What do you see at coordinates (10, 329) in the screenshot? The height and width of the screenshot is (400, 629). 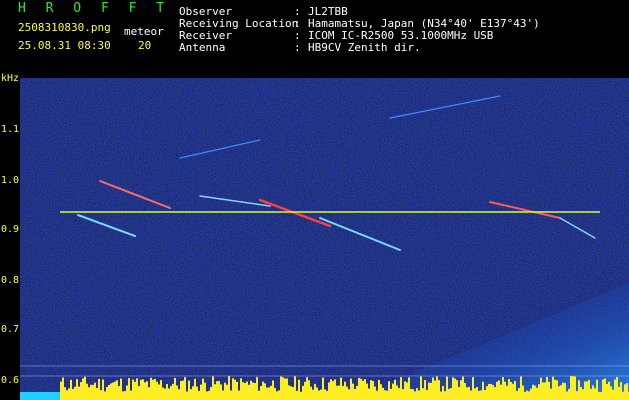 I see `y-tick-label: 0.7` at bounding box center [10, 329].